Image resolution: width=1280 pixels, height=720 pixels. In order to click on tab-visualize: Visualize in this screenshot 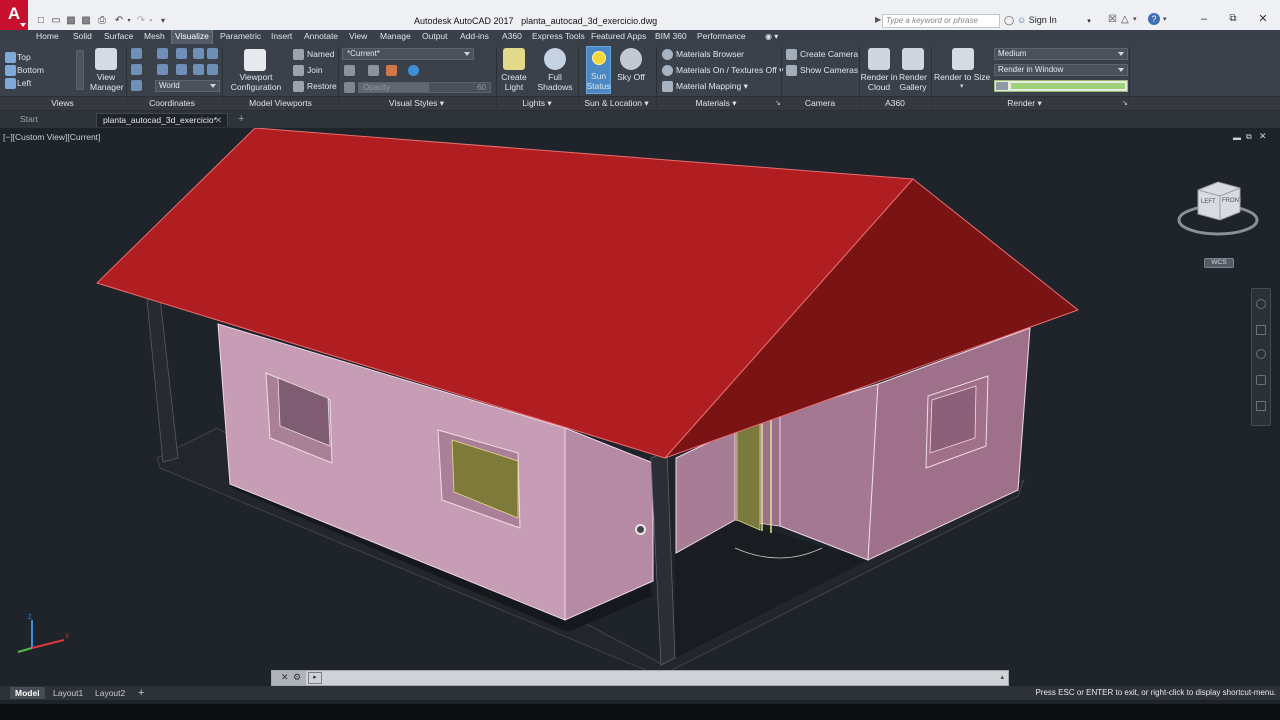, I will do `click(192, 37)`.